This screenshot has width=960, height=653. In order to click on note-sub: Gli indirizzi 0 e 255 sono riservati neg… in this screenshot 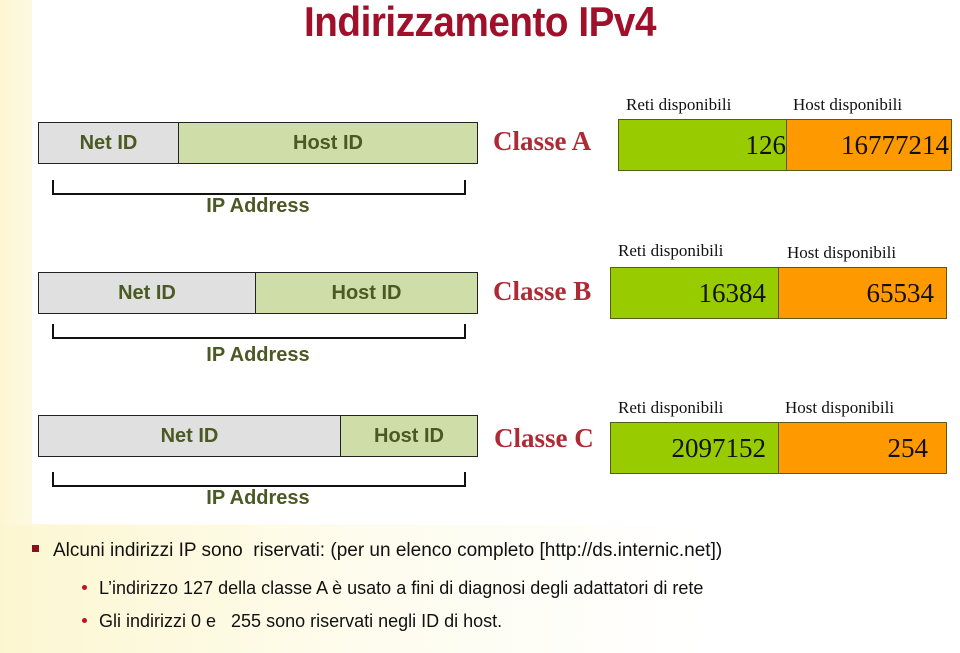, I will do `click(292, 621)`.